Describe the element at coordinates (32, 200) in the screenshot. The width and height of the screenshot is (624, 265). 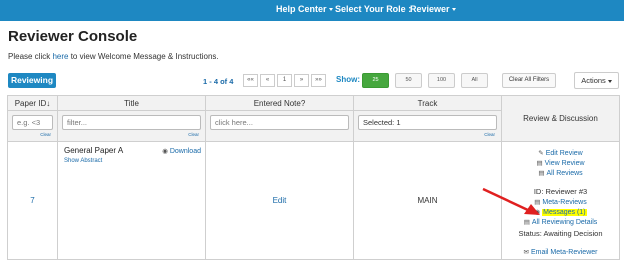
I see `paper-id-cell: 7` at that location.